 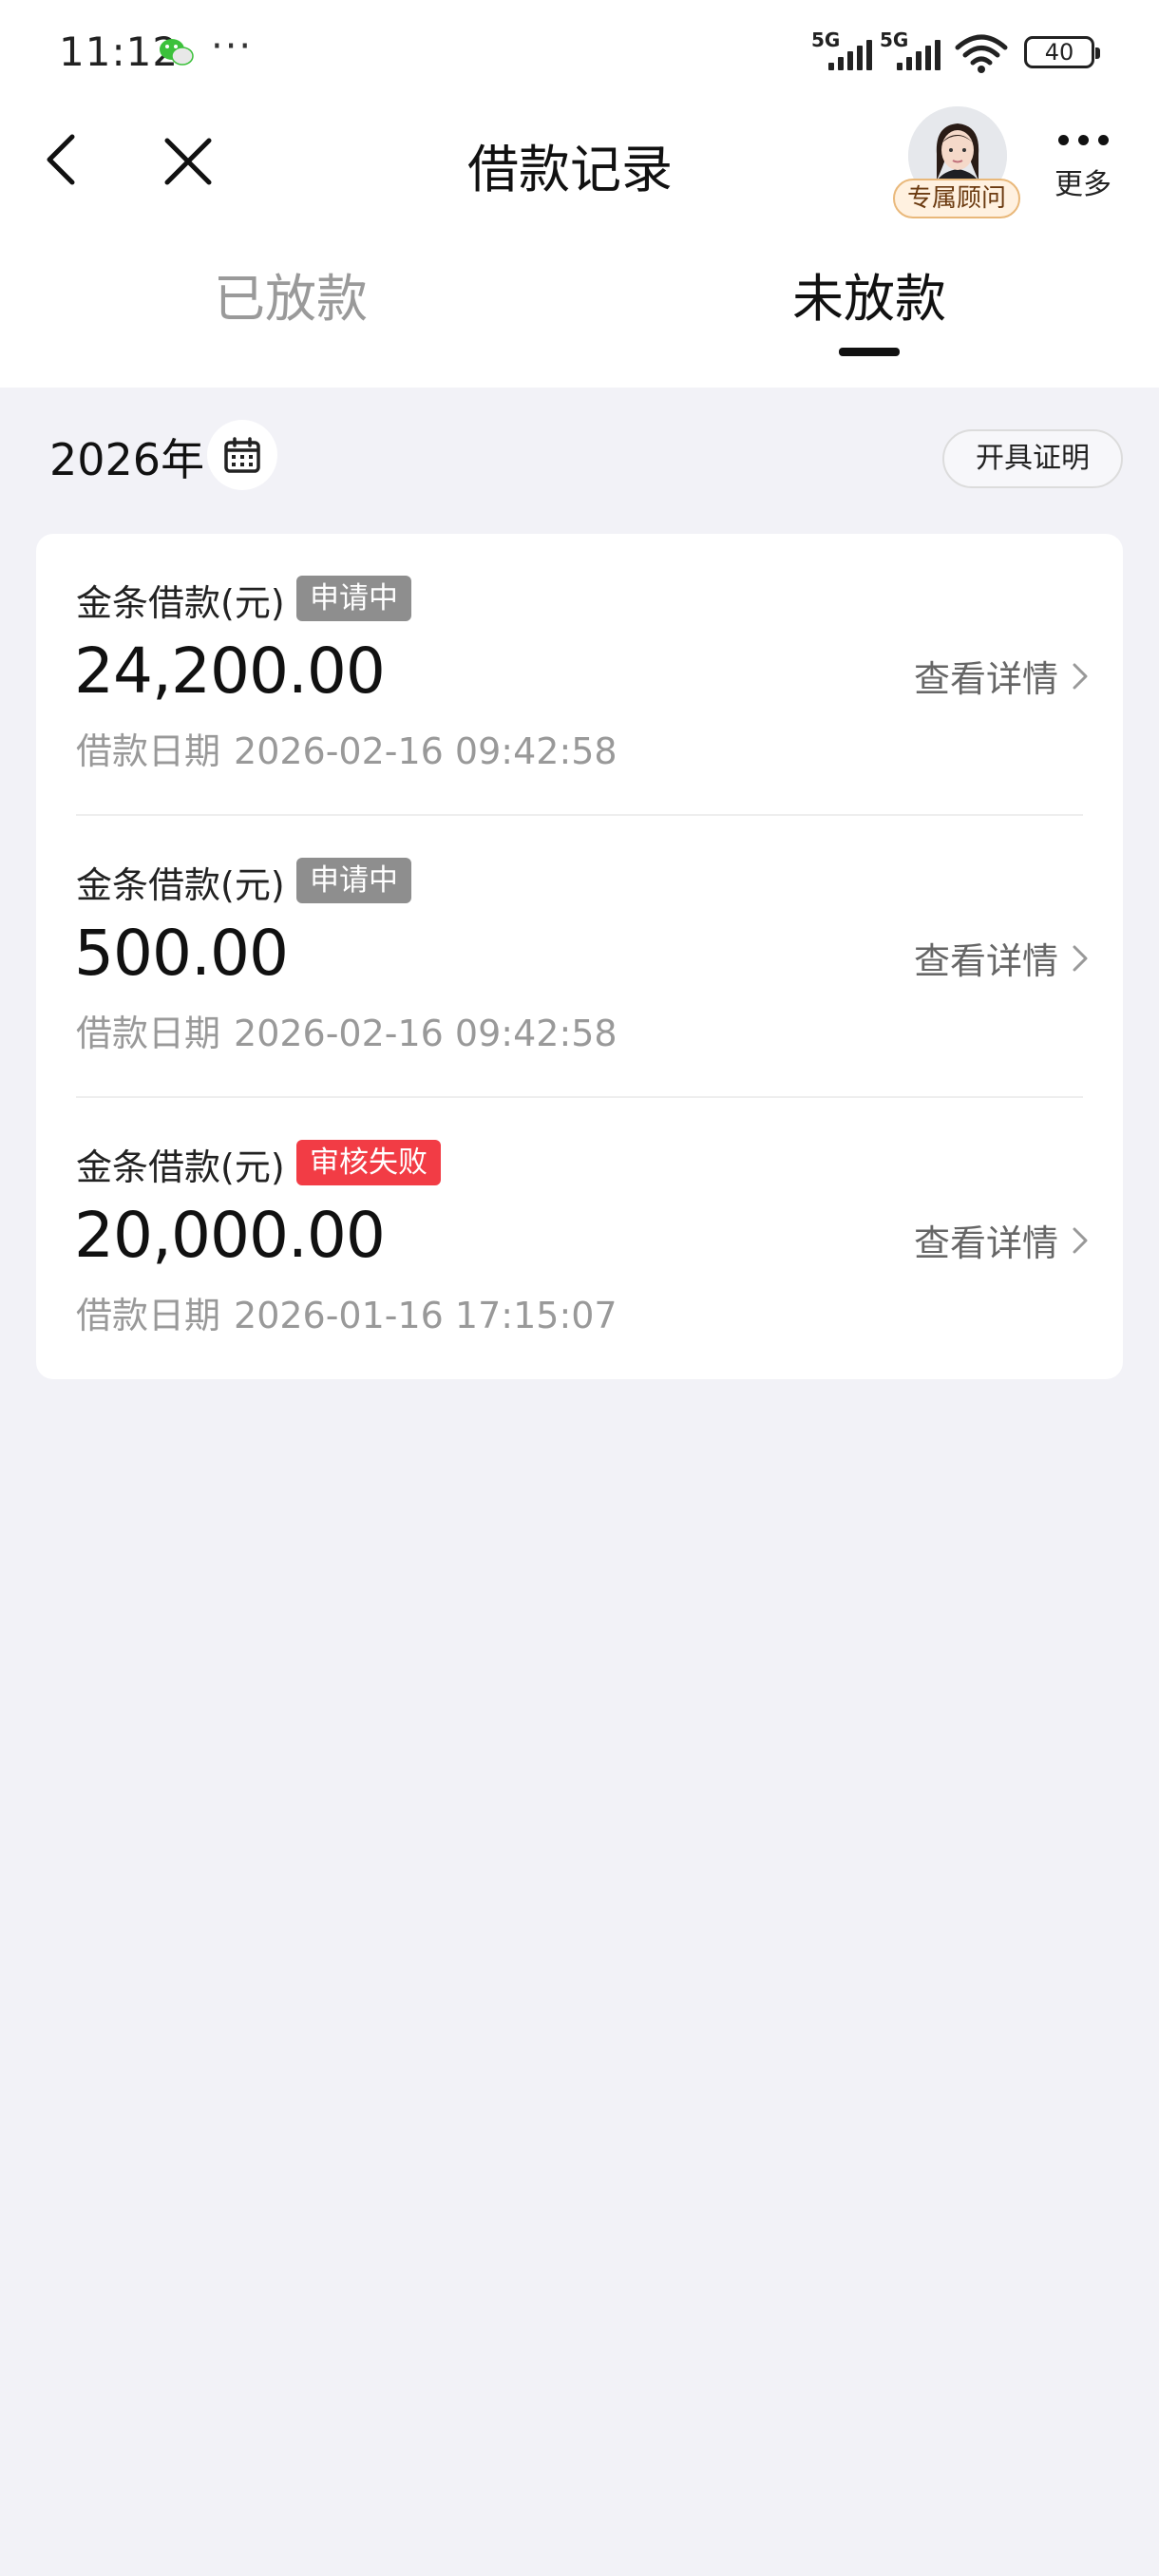 I want to click on nav-bar: 借款记录 专属顾问 更多, so click(x=579, y=166).